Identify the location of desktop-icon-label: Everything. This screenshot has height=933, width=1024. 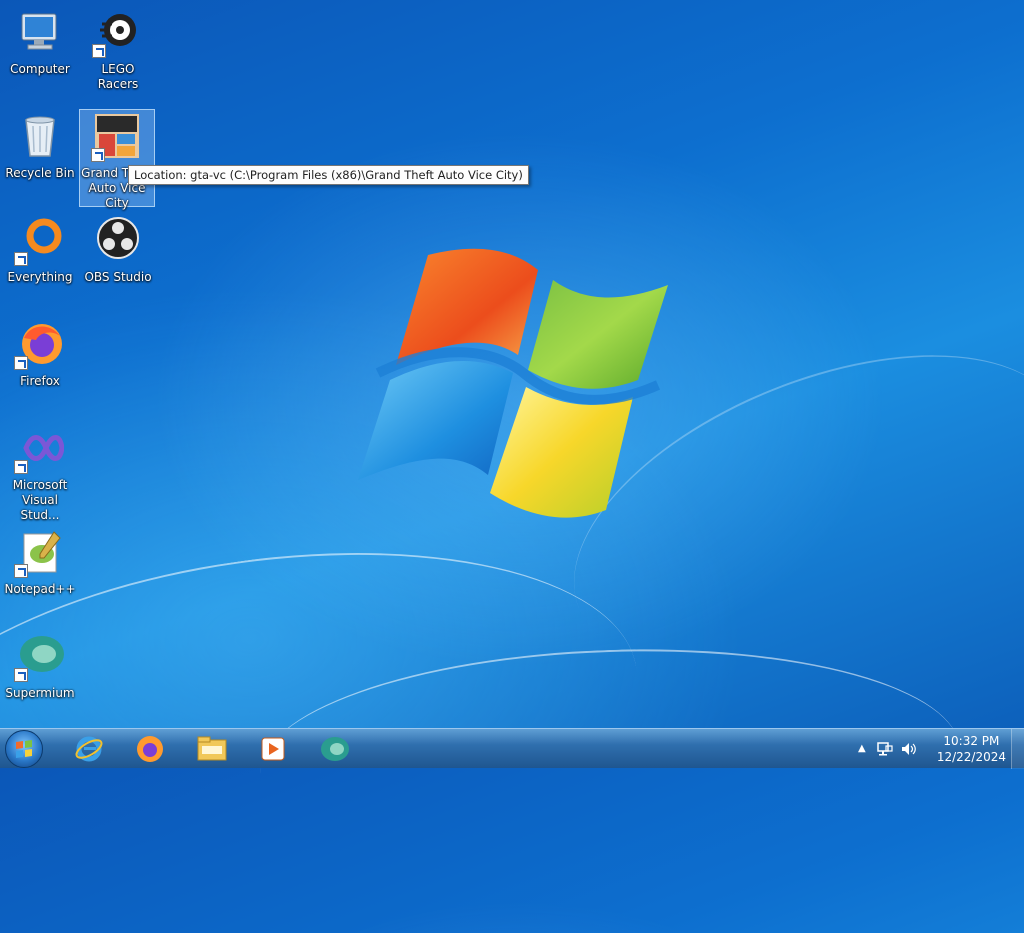
(40, 277).